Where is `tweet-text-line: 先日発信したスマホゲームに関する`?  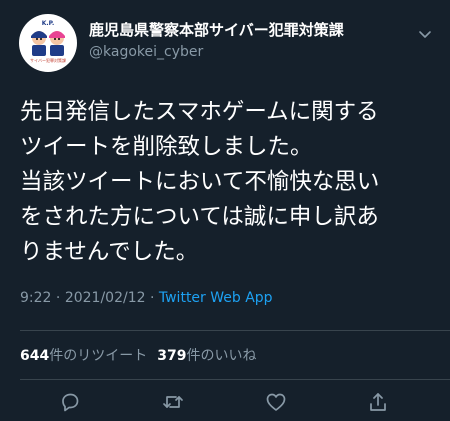 tweet-text-line: 先日発信したスマホゲームに関する is located at coordinates (199, 112).